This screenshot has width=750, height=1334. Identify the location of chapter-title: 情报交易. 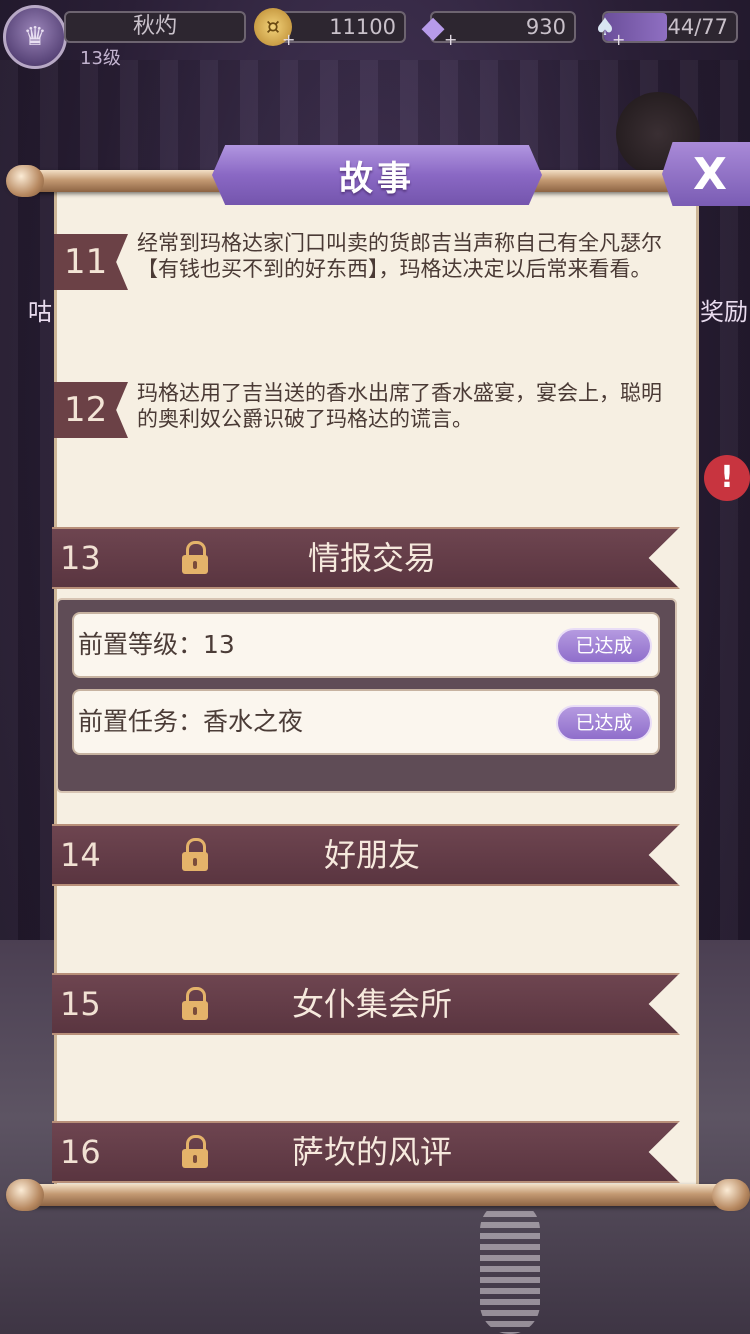
(371, 558).